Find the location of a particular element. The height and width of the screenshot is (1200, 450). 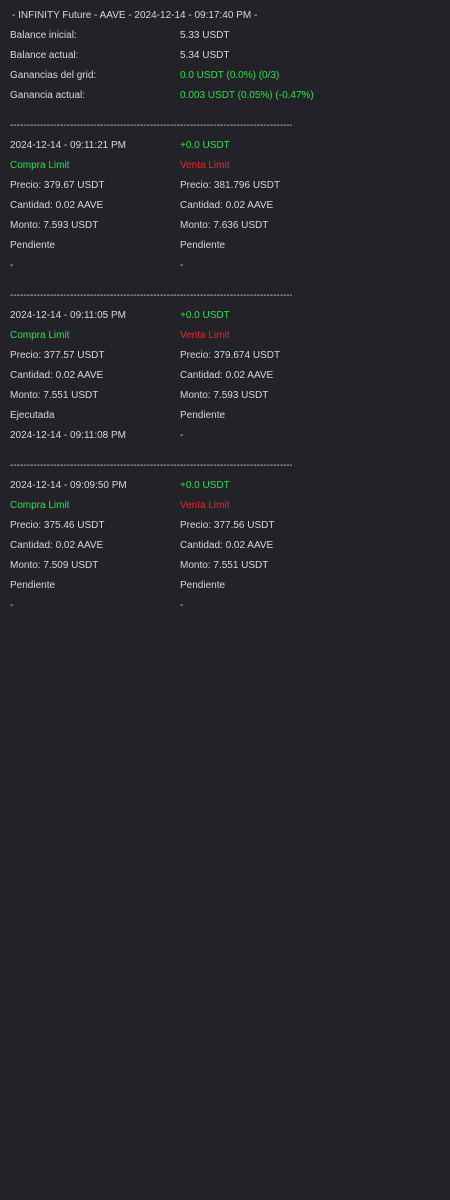

order-amount-row: Monto: 7.551 USDT Monto: 7.593 USDT is located at coordinates (220, 396).